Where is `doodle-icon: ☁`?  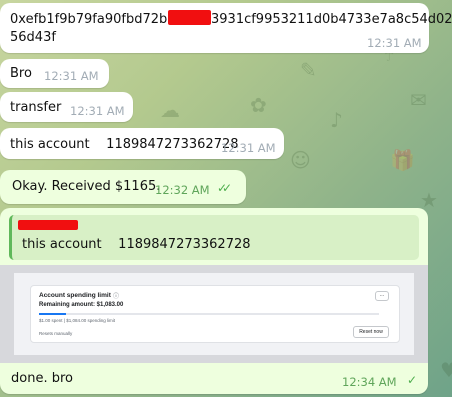
doodle-icon: ☁ is located at coordinates (170, 110).